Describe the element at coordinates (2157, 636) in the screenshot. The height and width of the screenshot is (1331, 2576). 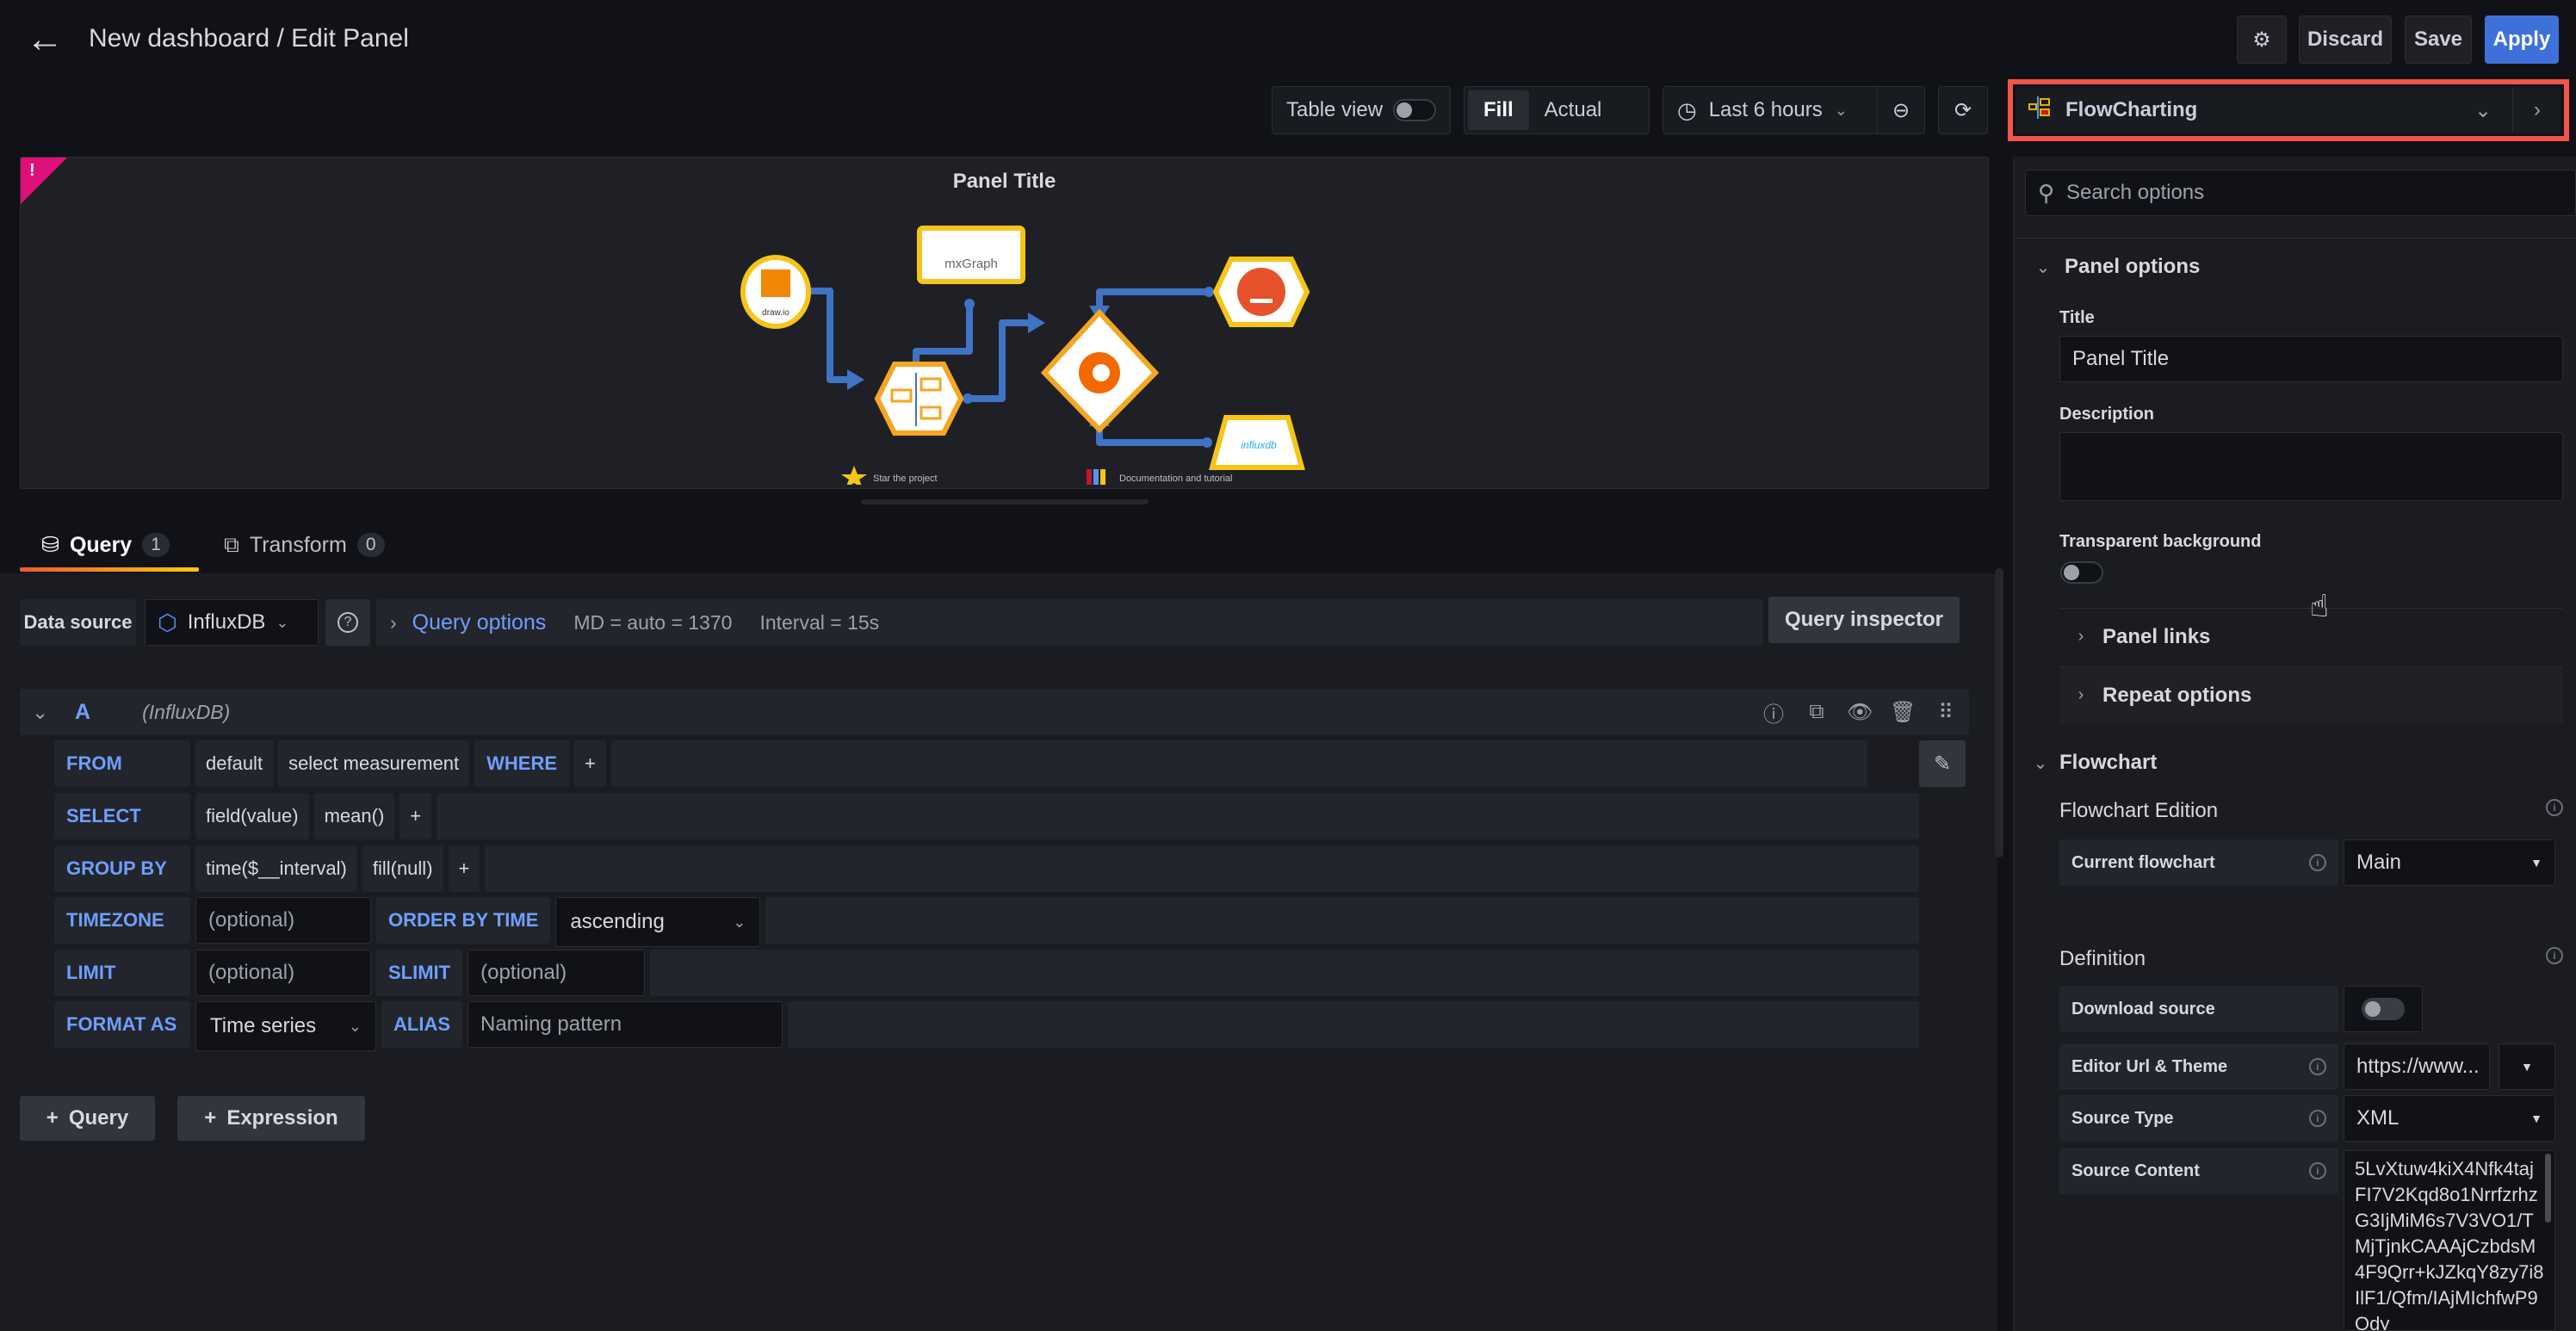
I see `panel-links-heading: Panel links` at that location.